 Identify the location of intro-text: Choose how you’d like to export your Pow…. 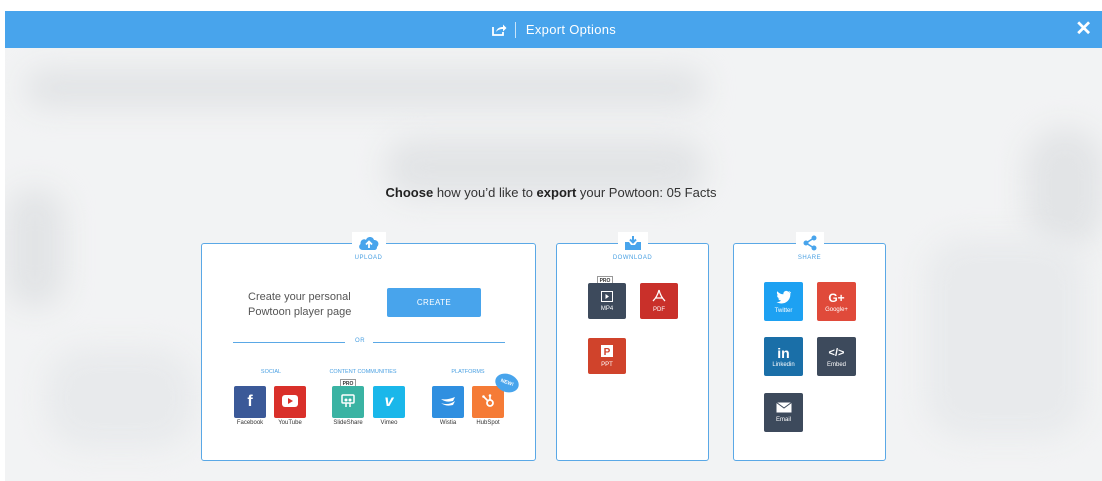
(551, 192).